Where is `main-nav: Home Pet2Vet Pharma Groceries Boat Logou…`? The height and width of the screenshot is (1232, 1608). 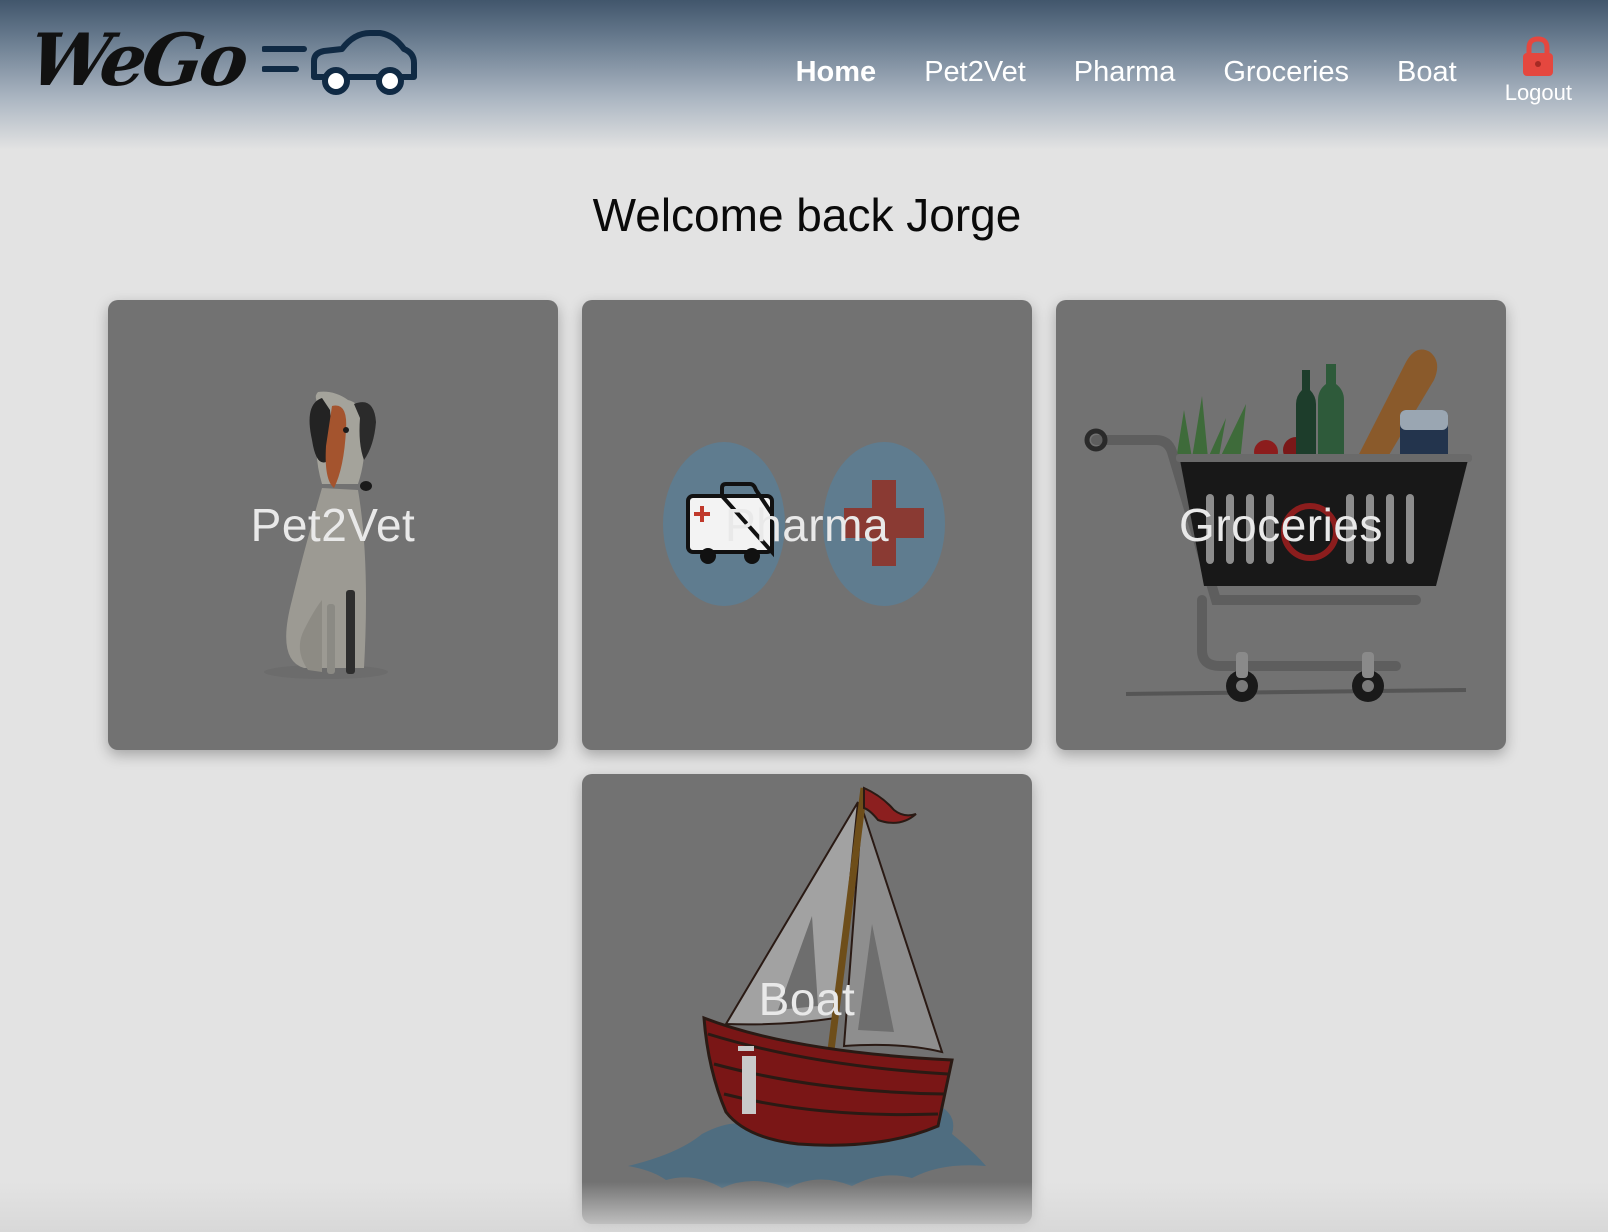 main-nav: Home Pet2Vet Pharma Groceries Boat Logou… is located at coordinates (1202, 71).